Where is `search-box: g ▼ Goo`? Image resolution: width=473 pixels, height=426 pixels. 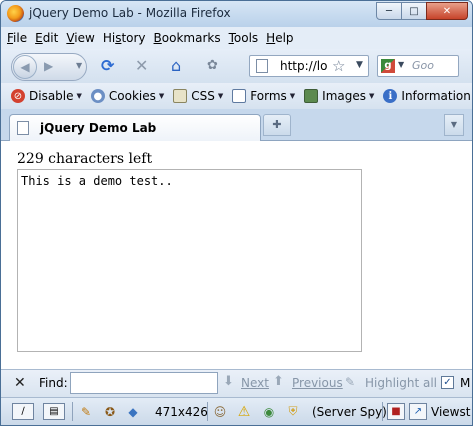
search-box: g ▼ Goo is located at coordinates (418, 66).